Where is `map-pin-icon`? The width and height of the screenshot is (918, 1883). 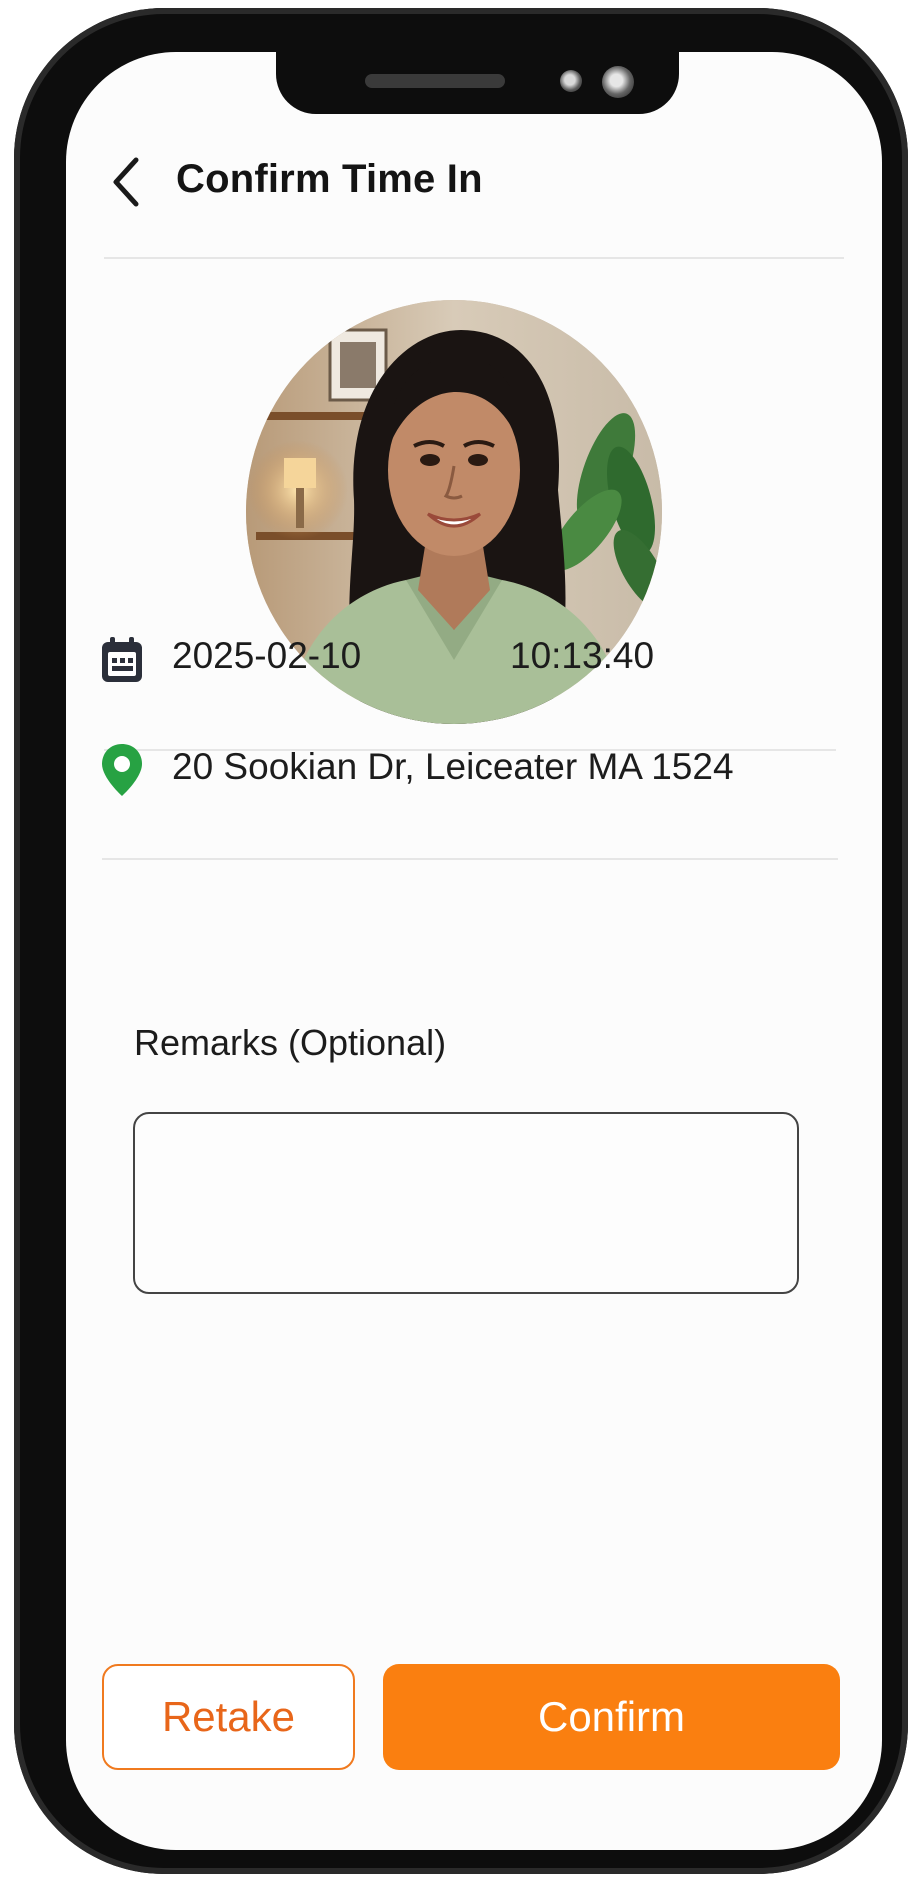 map-pin-icon is located at coordinates (122, 770).